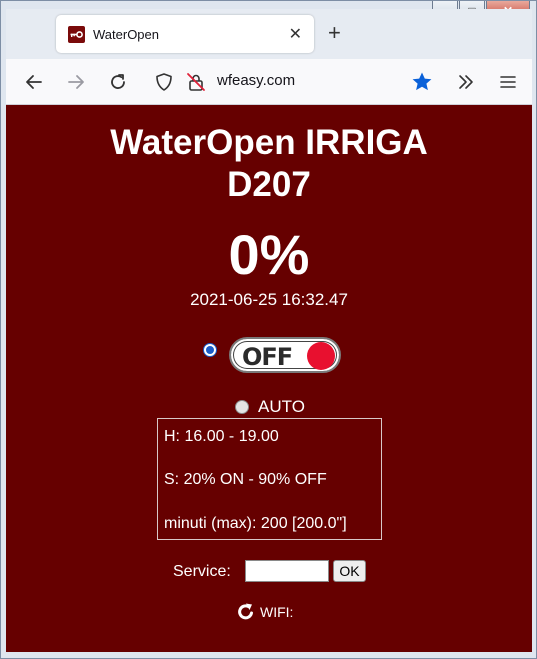  What do you see at coordinates (210, 350) in the screenshot?
I see `manual-mode-radio` at bounding box center [210, 350].